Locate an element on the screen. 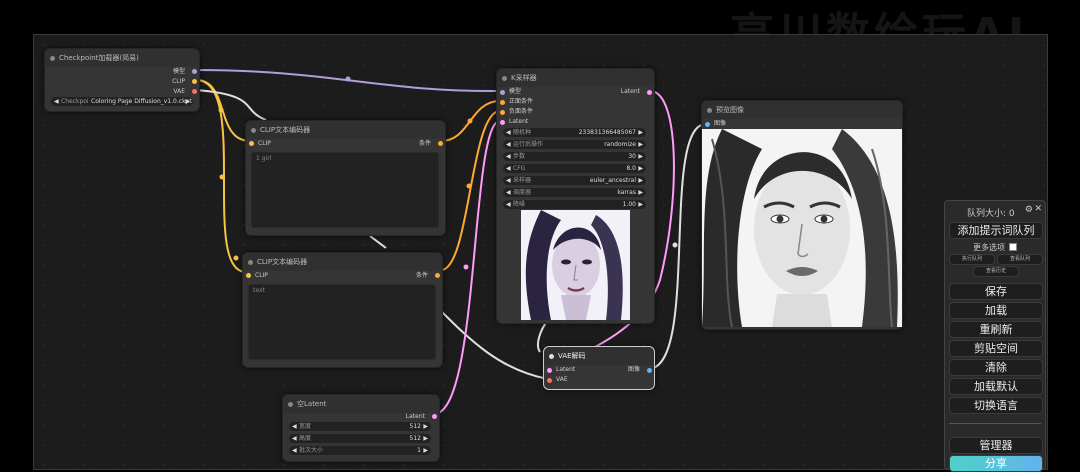 The height and width of the screenshot is (472, 1080). widget-cfg: ◀ CFG 8.0 ▶ is located at coordinates (574, 168).